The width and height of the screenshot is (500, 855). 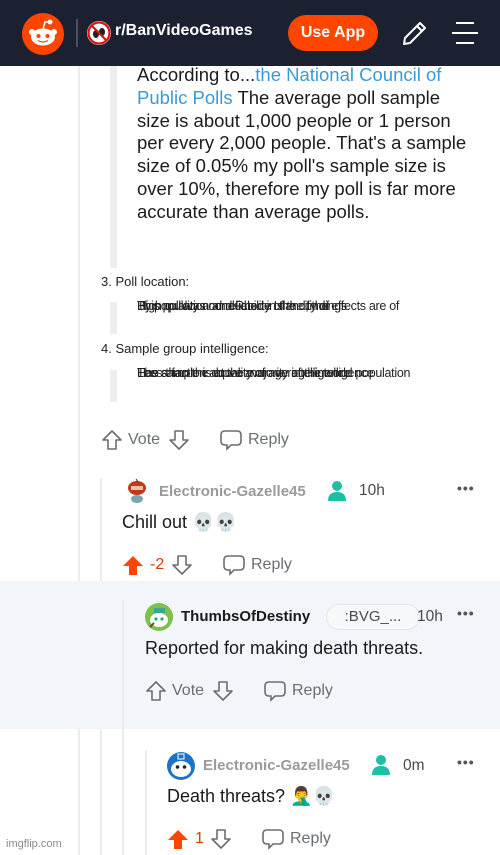 What do you see at coordinates (179, 522) in the screenshot?
I see `comment-text: Chill out 💀💀` at bounding box center [179, 522].